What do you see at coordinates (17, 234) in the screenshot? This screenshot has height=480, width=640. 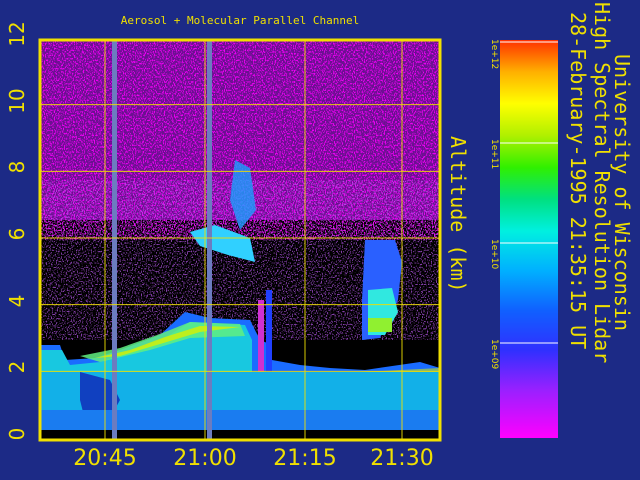 I see `y-tick-label: 6` at bounding box center [17, 234].